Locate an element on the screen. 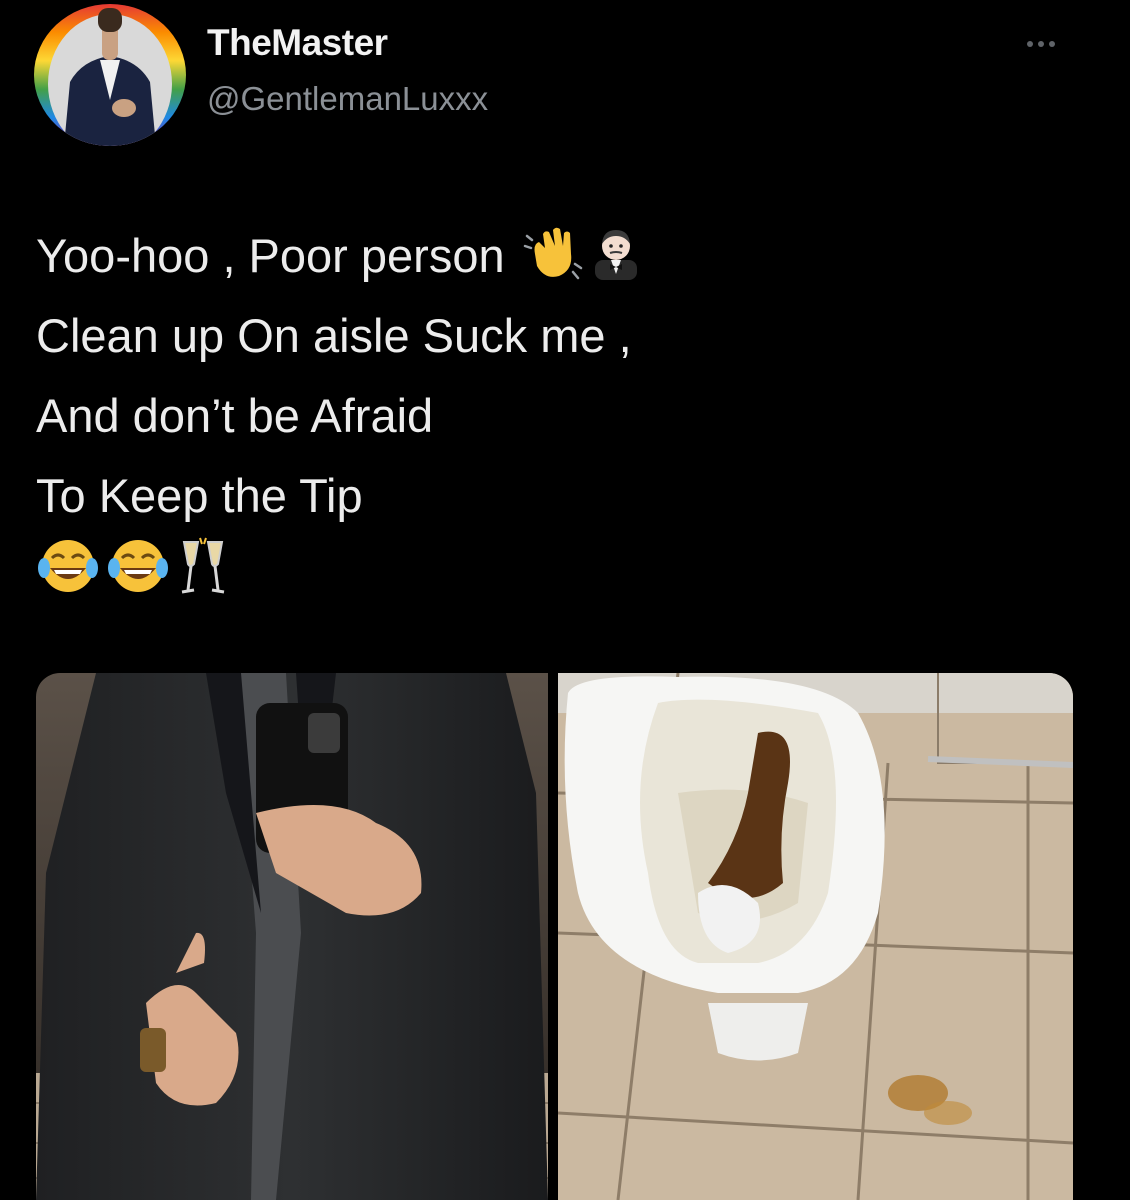 This screenshot has height=1200, width=1130. more-options-icon is located at coordinates (1041, 44).